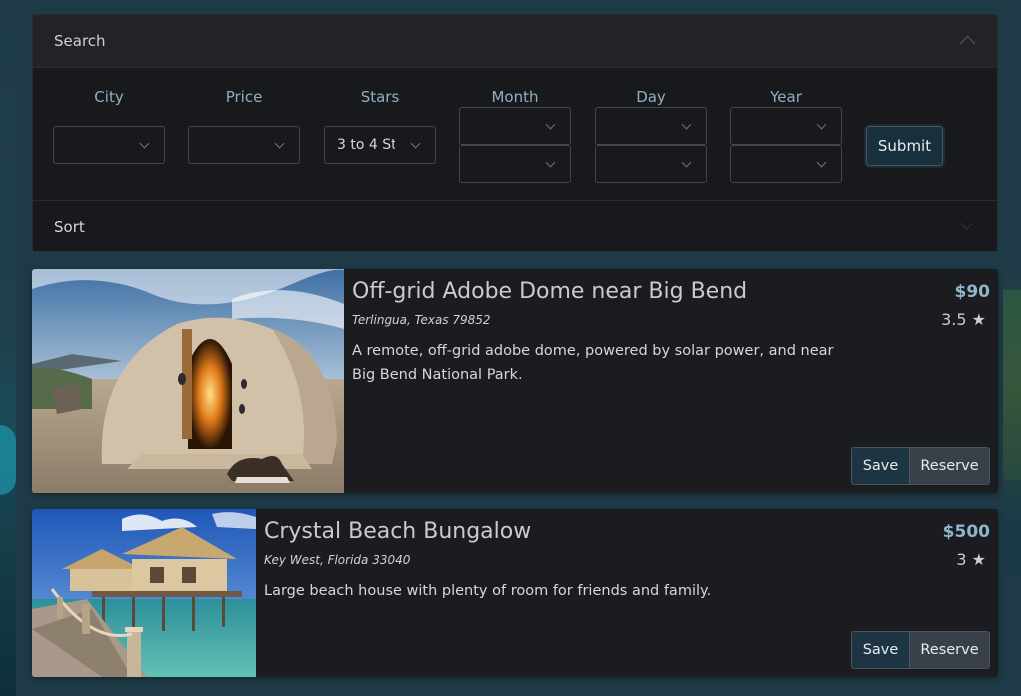  I want to click on listing-location: Key West, Florida 33040, so click(337, 560).